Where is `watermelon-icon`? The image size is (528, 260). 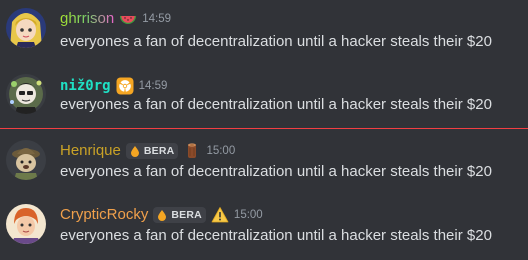
watermelon-icon is located at coordinates (128, 19).